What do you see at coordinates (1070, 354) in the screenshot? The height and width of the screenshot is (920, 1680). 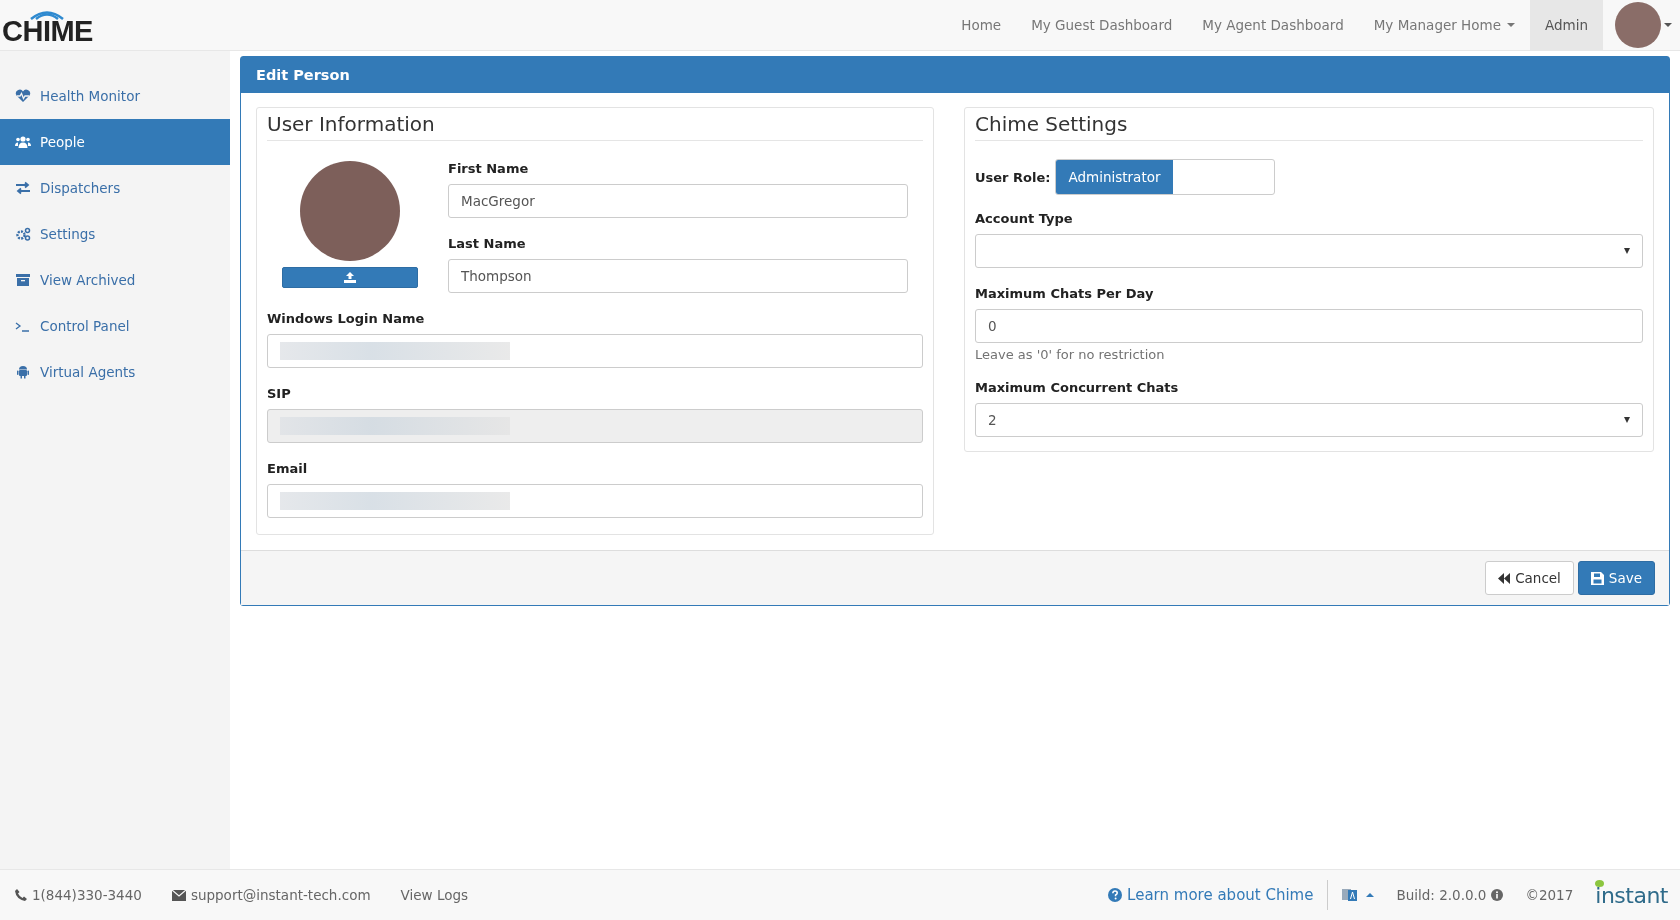 I see `help-text: Leave as '0' for no restriction` at bounding box center [1070, 354].